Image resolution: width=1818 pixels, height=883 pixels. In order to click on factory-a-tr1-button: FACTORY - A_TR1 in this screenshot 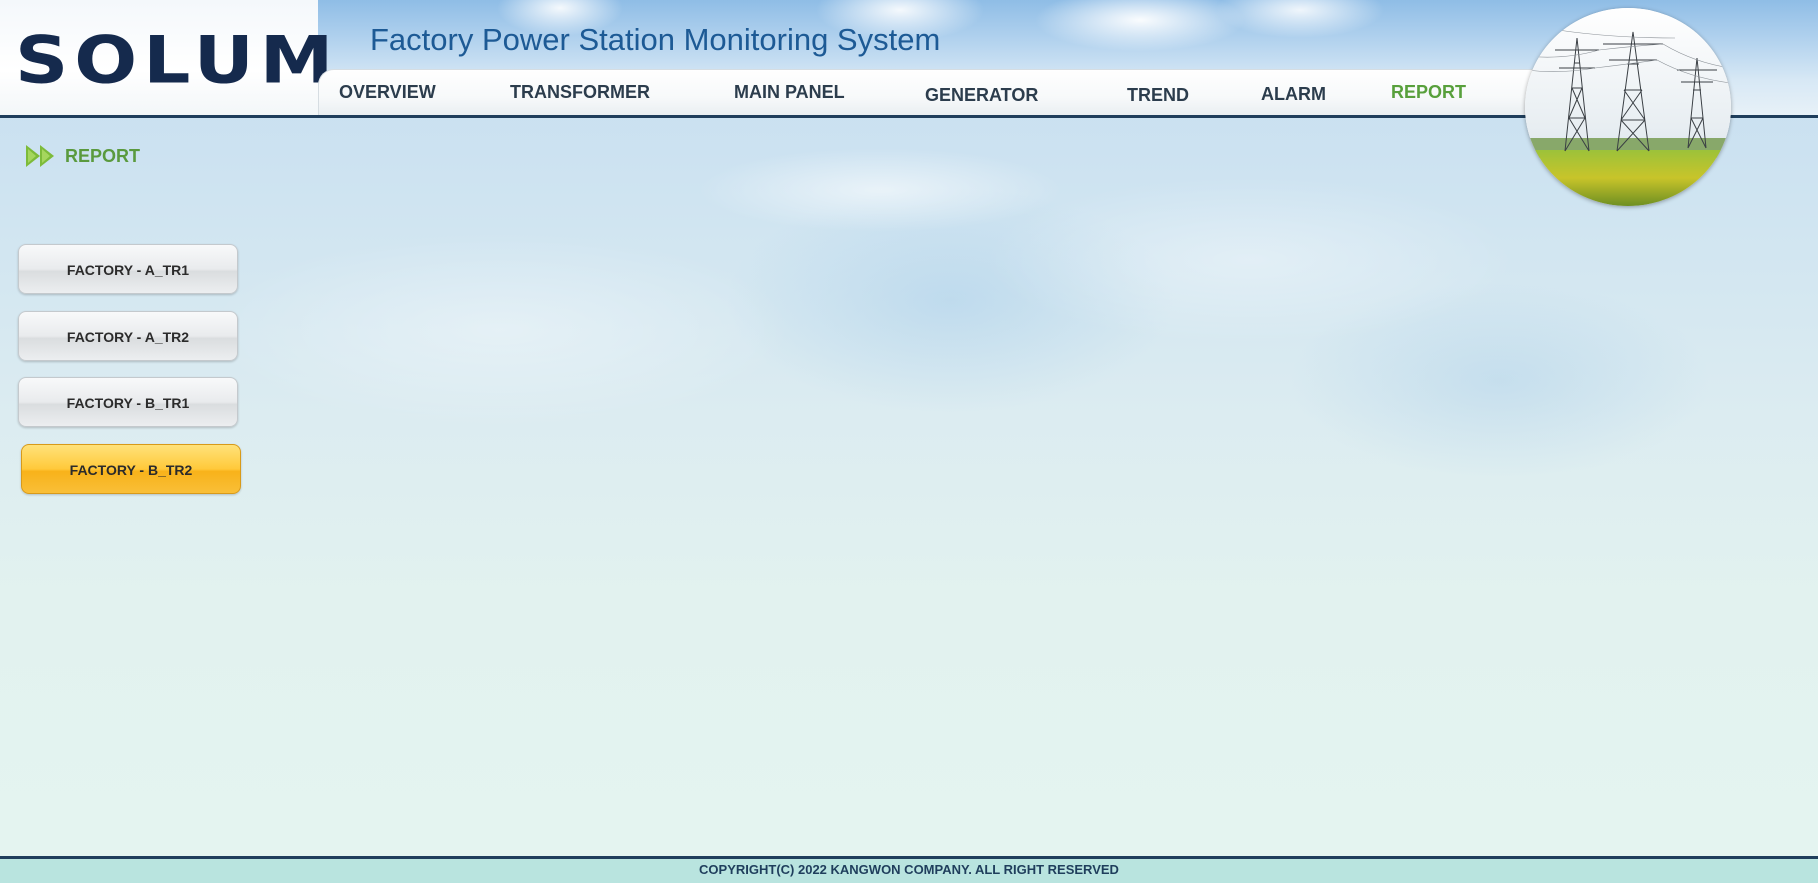, I will do `click(128, 269)`.